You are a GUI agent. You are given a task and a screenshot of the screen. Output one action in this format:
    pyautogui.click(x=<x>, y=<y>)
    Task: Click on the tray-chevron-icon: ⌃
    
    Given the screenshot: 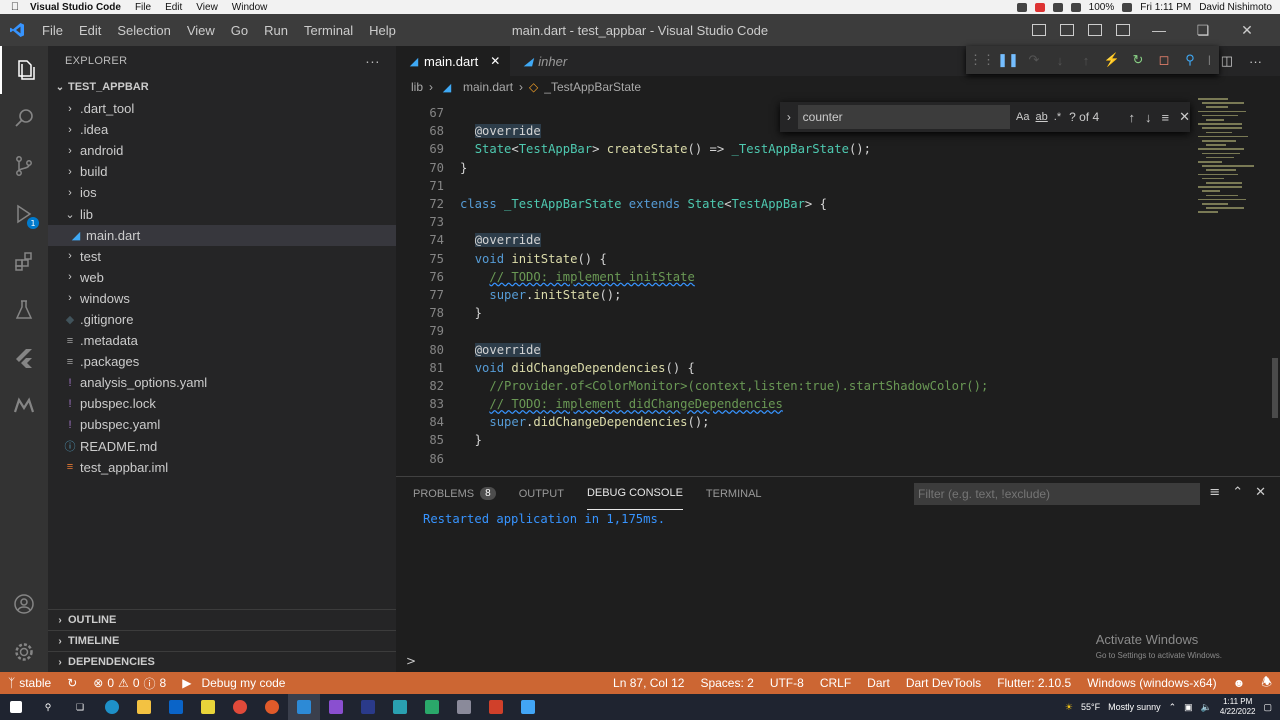 What is the action you would take?
    pyautogui.click(x=1173, y=707)
    